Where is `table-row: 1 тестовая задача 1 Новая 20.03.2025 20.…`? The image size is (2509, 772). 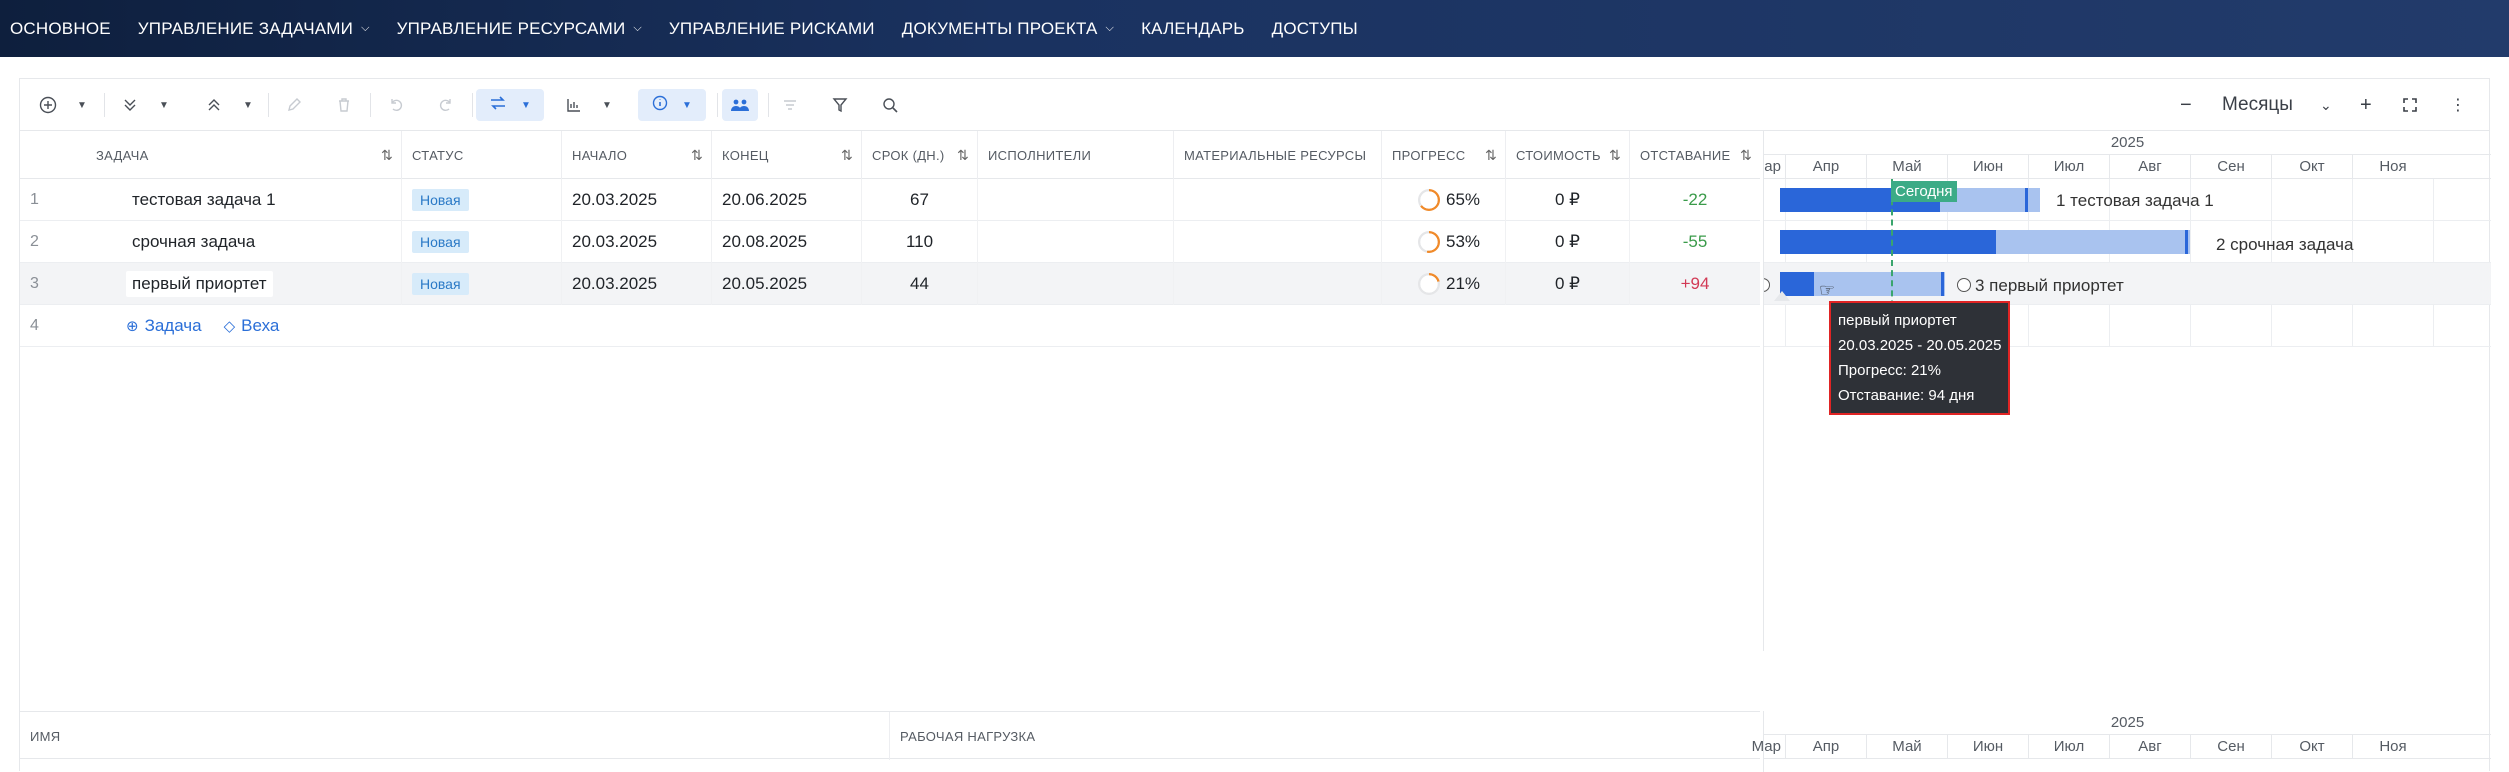
table-row: 1 тестовая задача 1 Новая 20.03.2025 20.… is located at coordinates (890, 200).